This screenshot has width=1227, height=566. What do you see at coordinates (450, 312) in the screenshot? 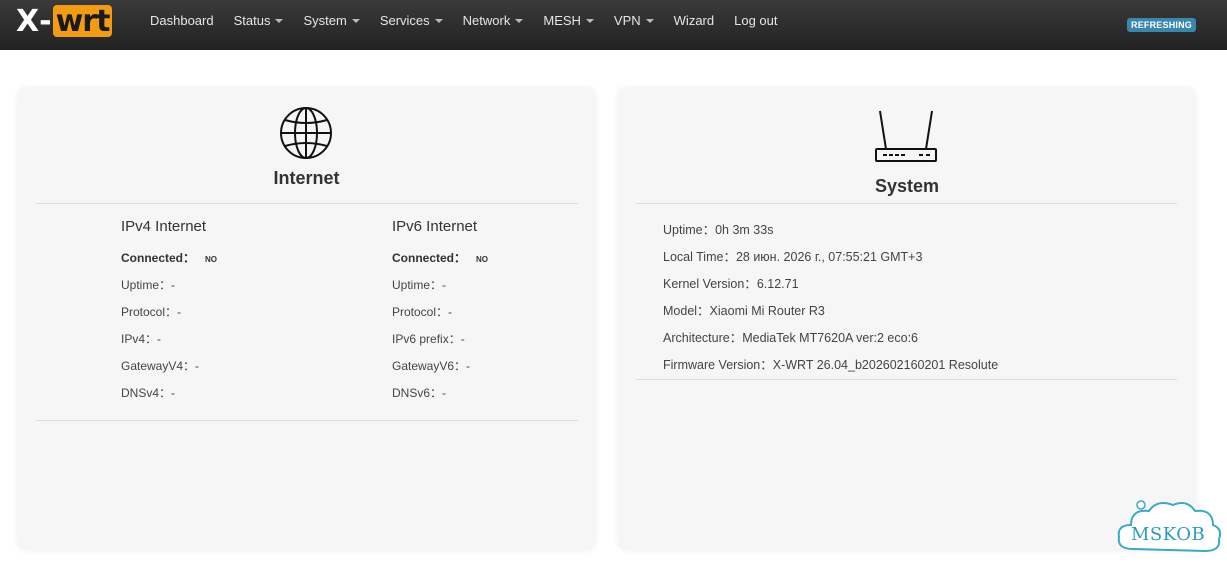
I see `ipv6-protocol-value: -` at bounding box center [450, 312].